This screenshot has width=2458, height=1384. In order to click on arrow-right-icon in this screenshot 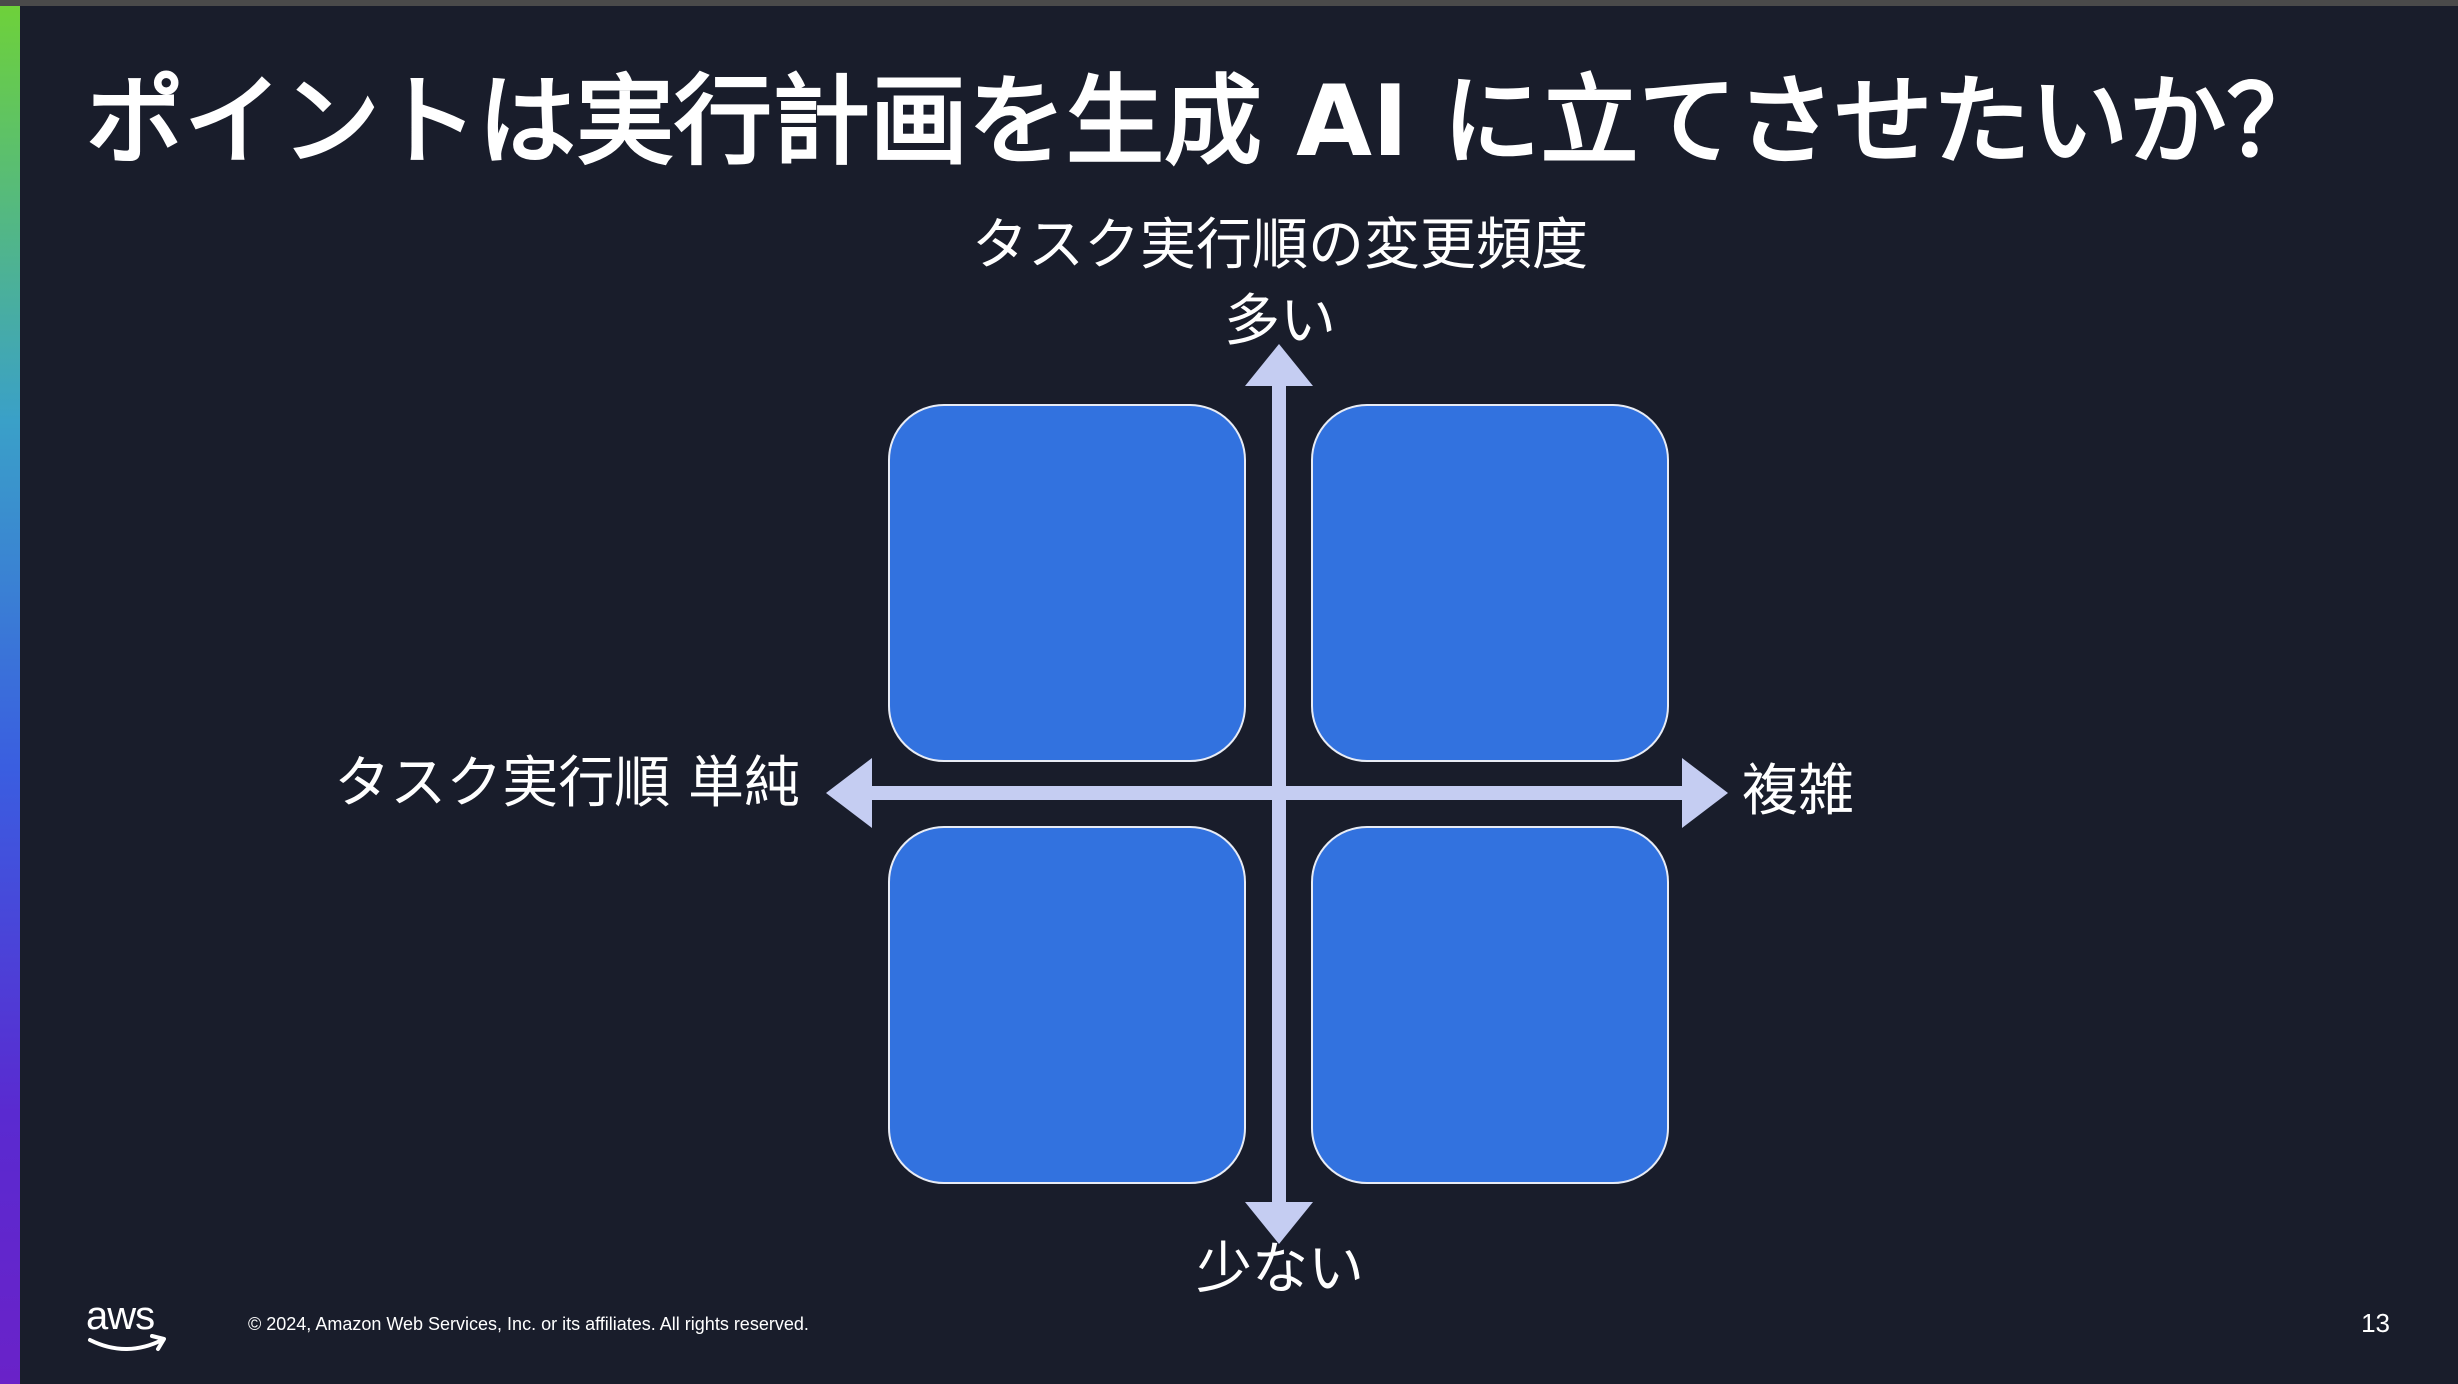, I will do `click(1705, 793)`.